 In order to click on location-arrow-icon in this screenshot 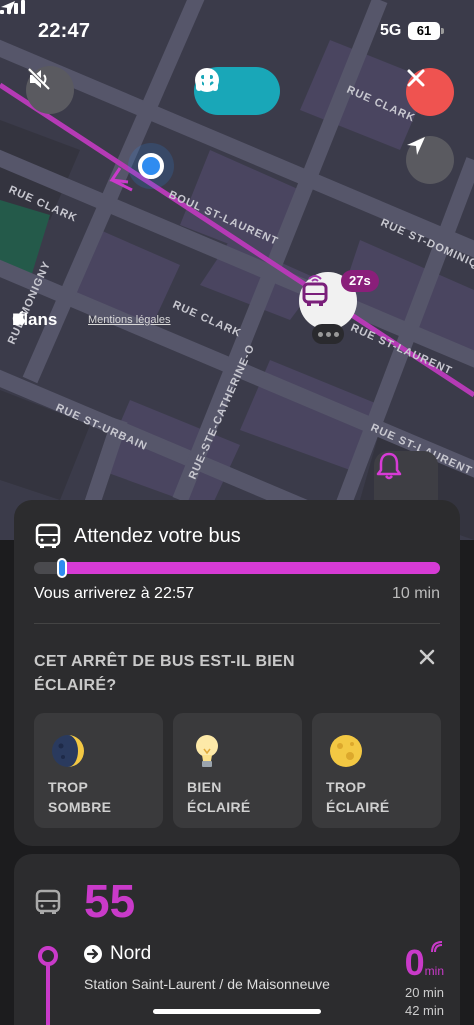, I will do `click(416, 146)`.